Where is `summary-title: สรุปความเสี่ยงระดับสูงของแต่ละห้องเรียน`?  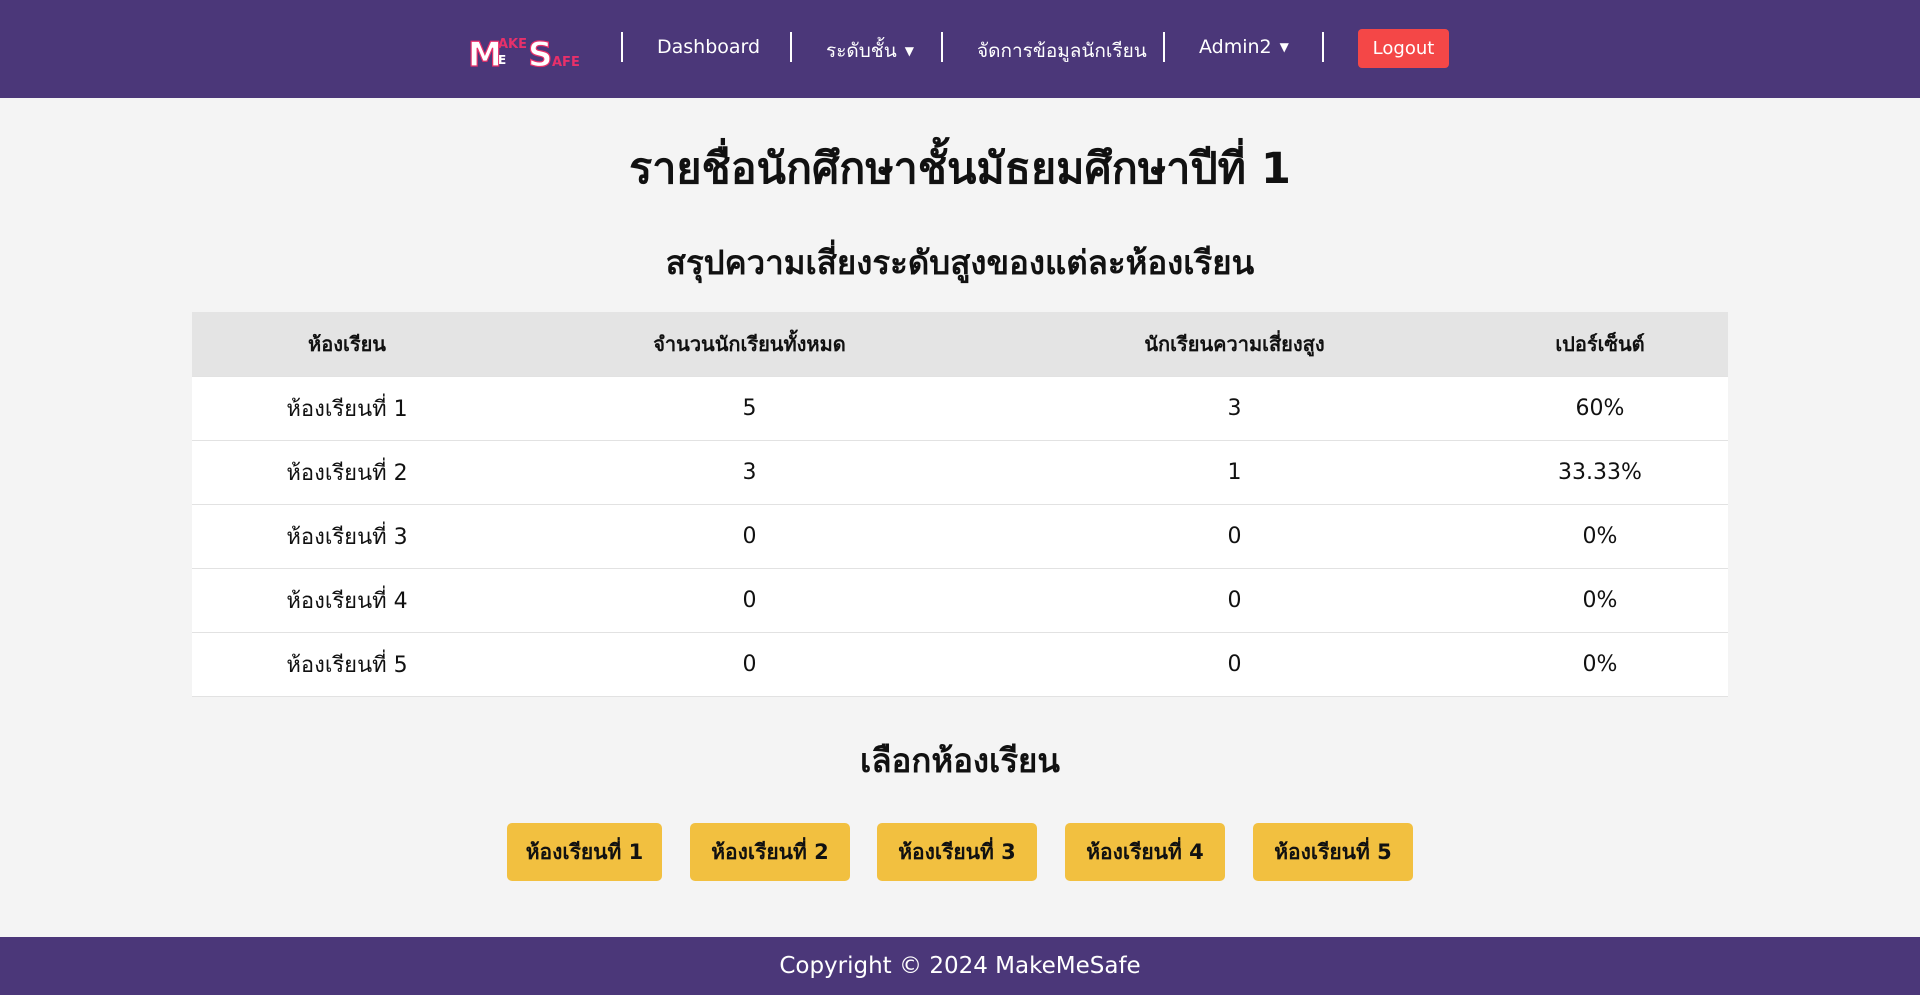 summary-title: สรุปความเสี่ยงระดับสูงของแต่ละห้องเรียน is located at coordinates (960, 262).